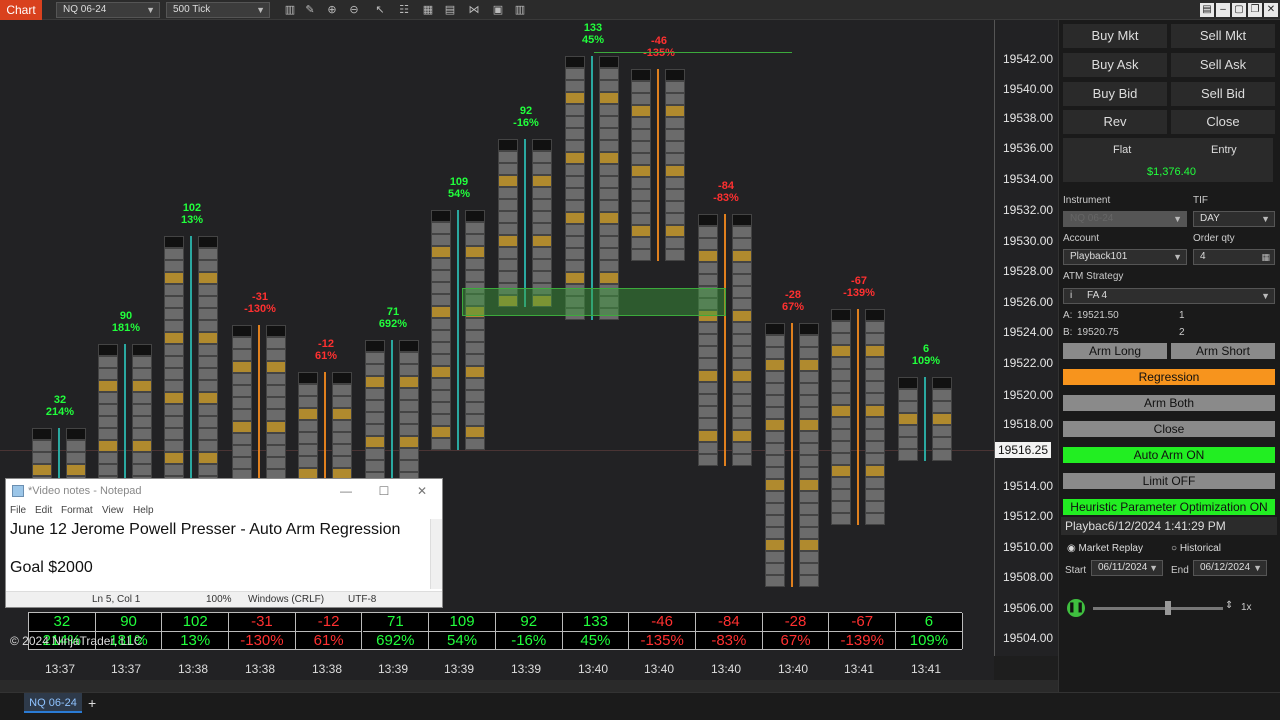  What do you see at coordinates (1158, 608) in the screenshot?
I see `replay-speed-slider` at bounding box center [1158, 608].